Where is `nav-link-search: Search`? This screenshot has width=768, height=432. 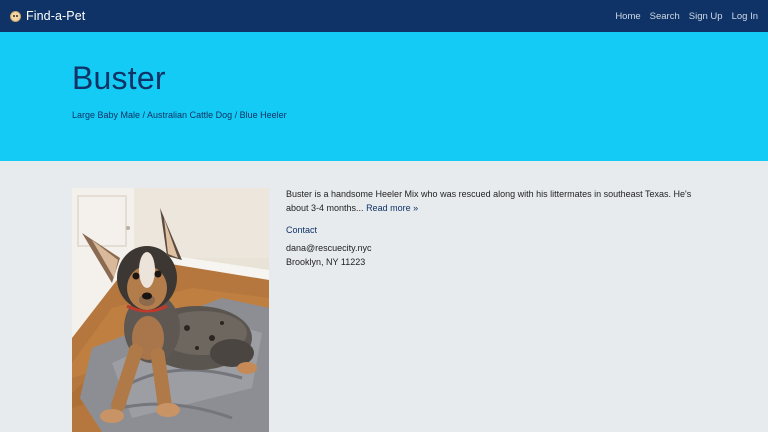 nav-link-search: Search is located at coordinates (665, 16).